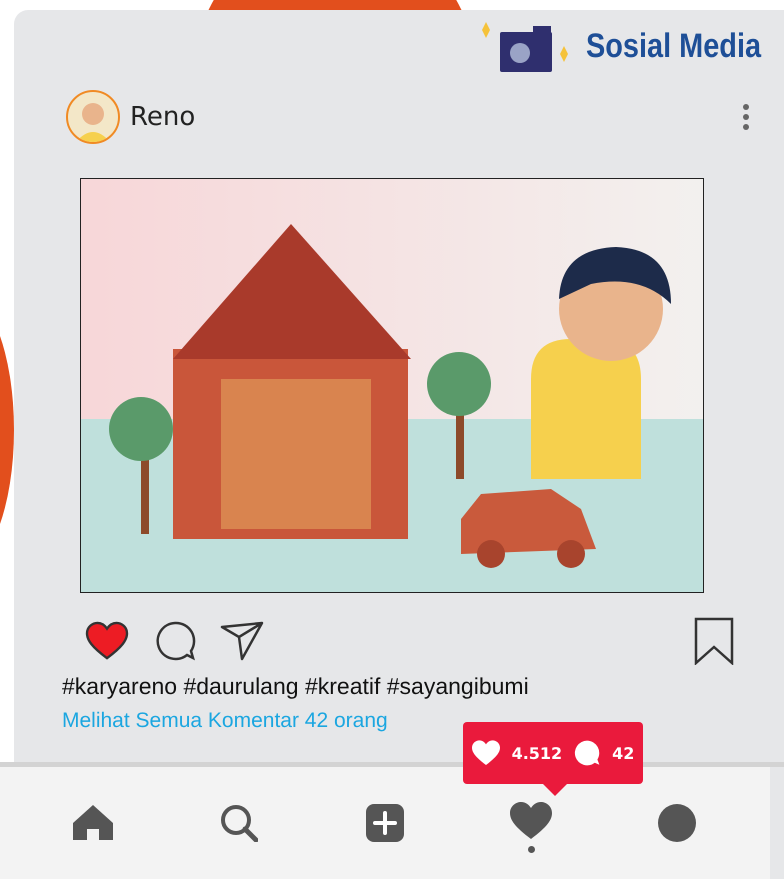 This screenshot has height=879, width=784. I want to click on add-icon, so click(385, 823).